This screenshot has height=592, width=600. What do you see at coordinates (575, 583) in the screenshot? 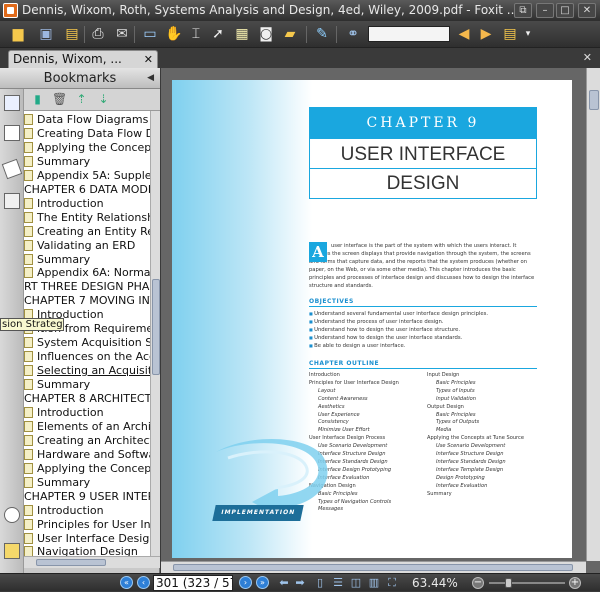
I see `zoom-in-button: +` at bounding box center [575, 583].